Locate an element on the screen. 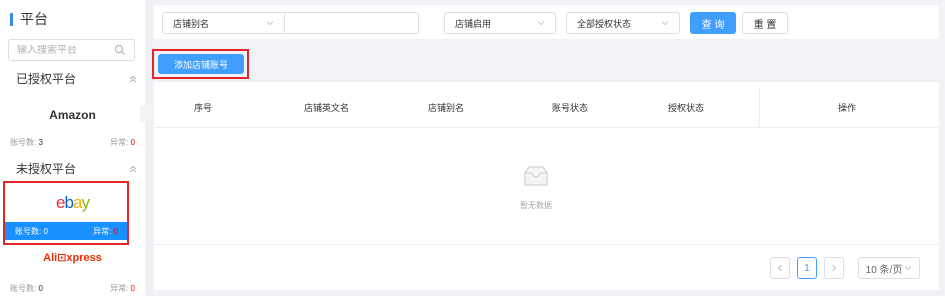 The image size is (945, 296). column-header-english-name: 店铺英文名 is located at coordinates (327, 108).